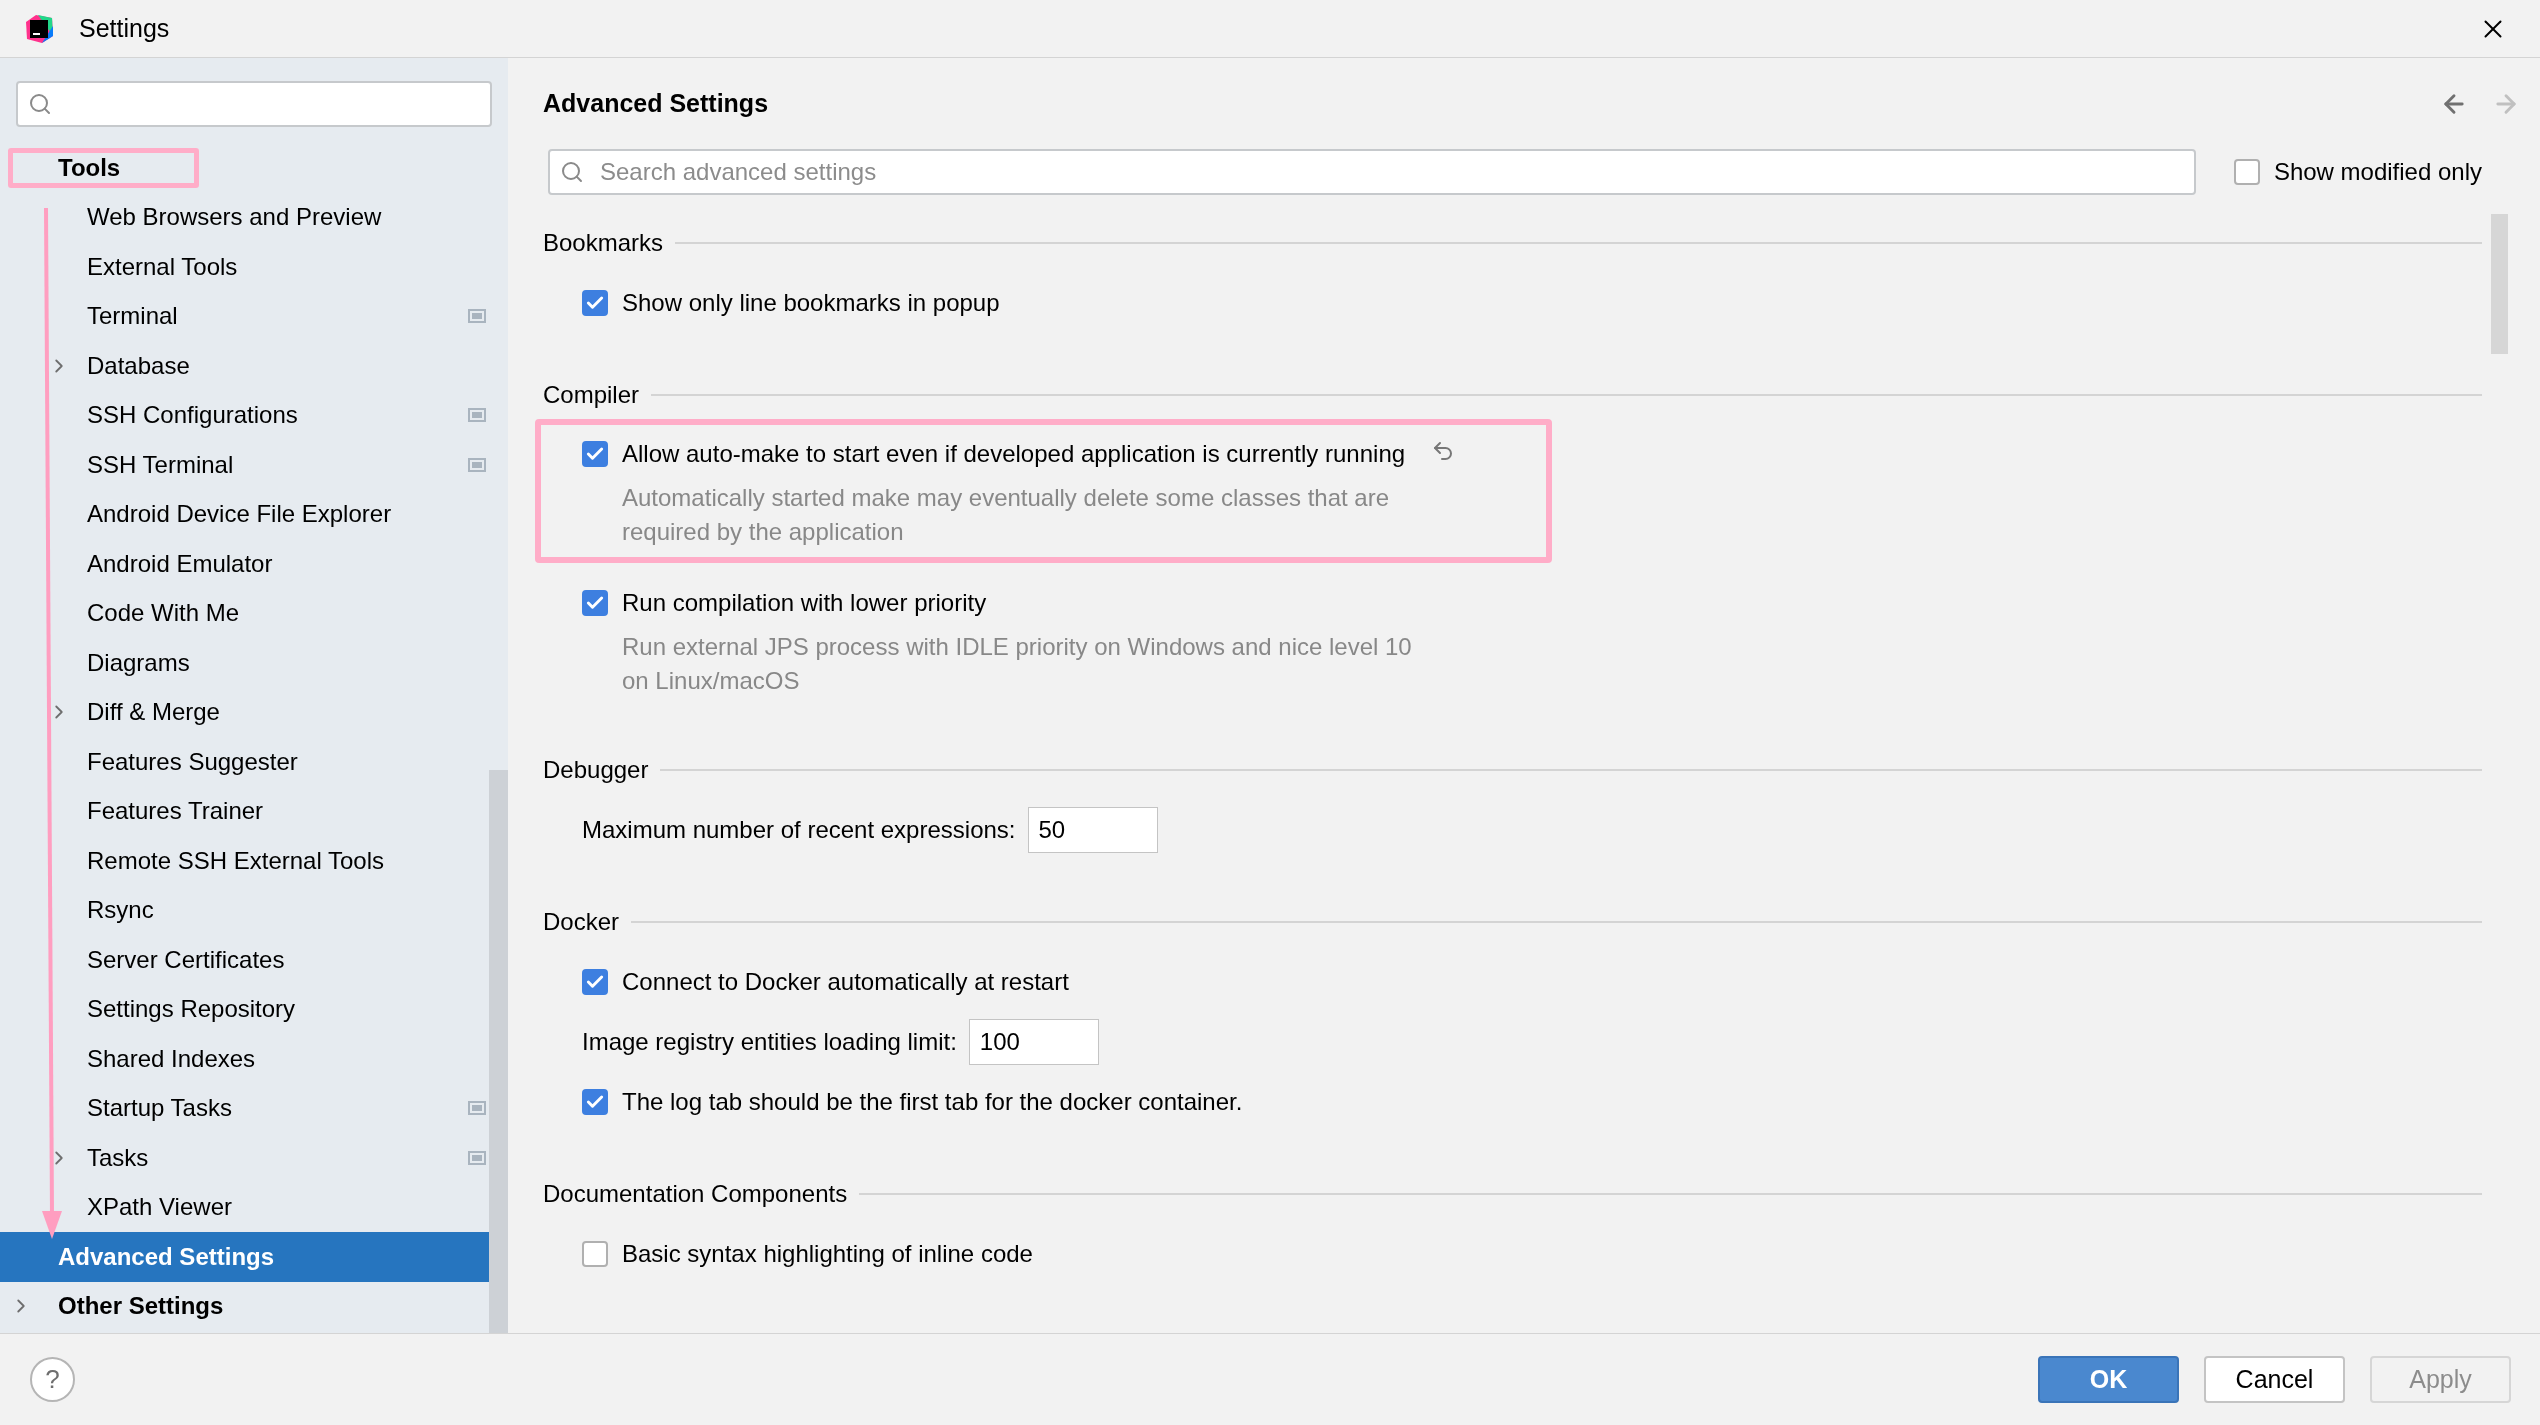  I want to click on tree-item: Web Browsers and Preview, so click(234, 217).